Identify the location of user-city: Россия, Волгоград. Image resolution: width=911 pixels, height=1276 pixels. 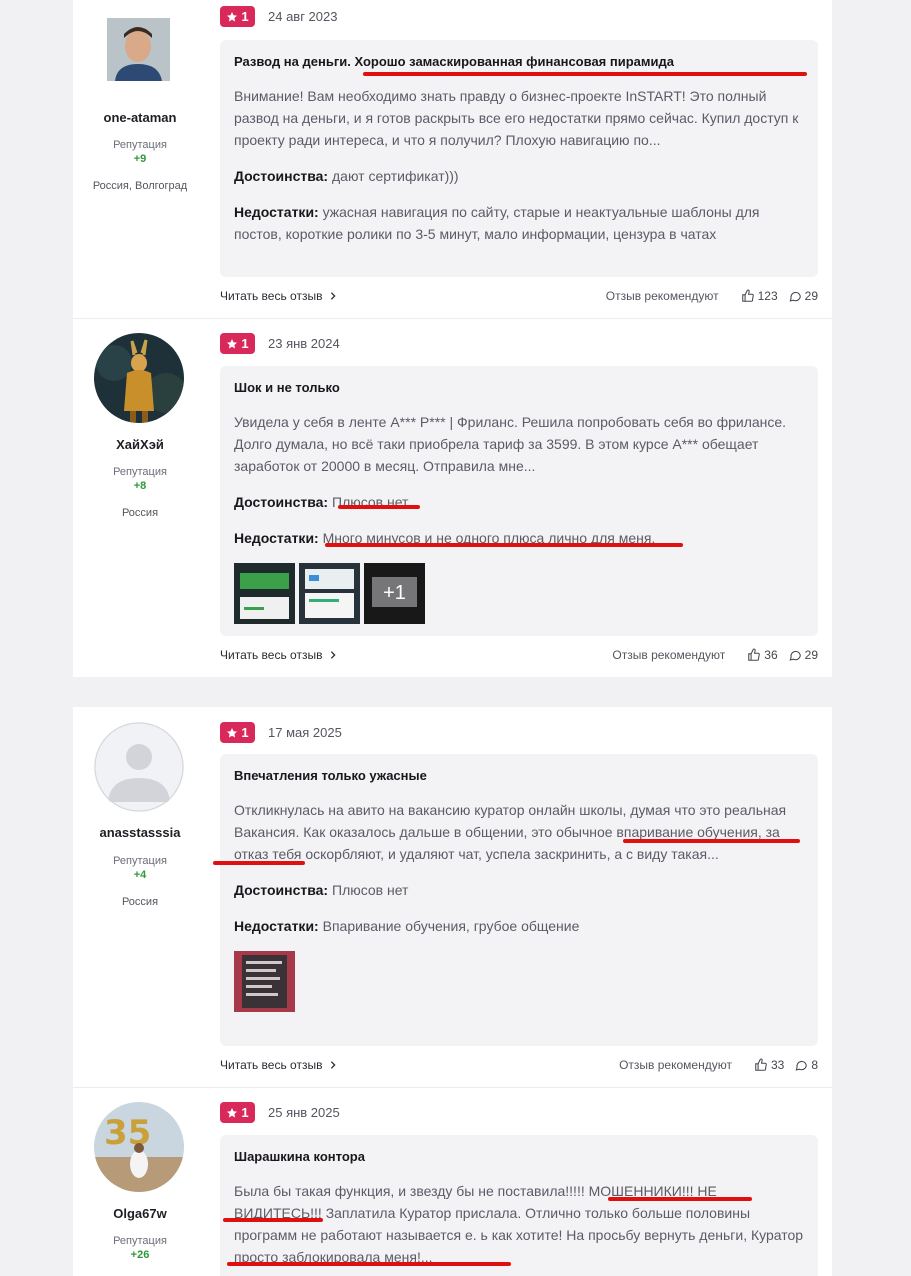
(140, 186).